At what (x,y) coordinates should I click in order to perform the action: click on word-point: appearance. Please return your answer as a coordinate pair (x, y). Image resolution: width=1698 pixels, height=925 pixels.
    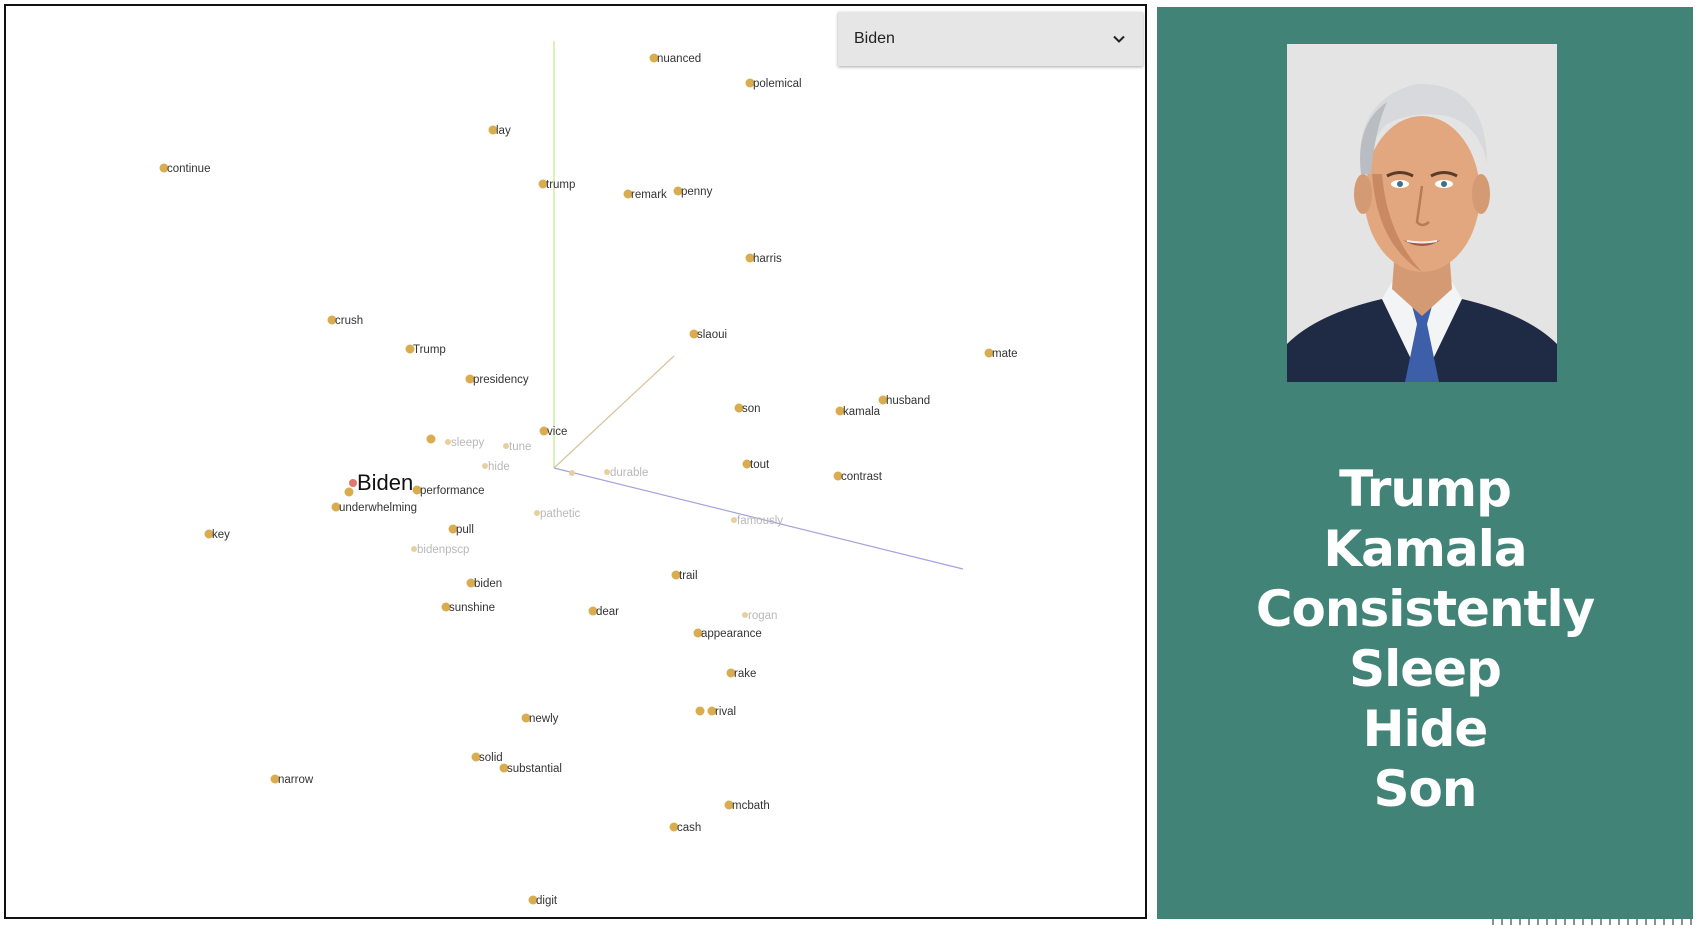
    Looking at the image, I should click on (727, 634).